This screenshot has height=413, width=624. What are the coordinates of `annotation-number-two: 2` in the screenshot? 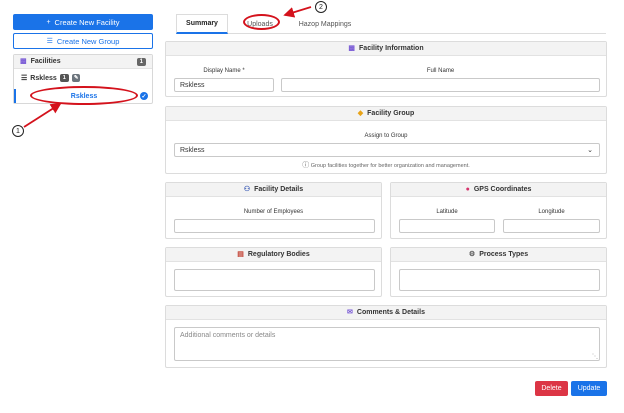 It's located at (321, 7).